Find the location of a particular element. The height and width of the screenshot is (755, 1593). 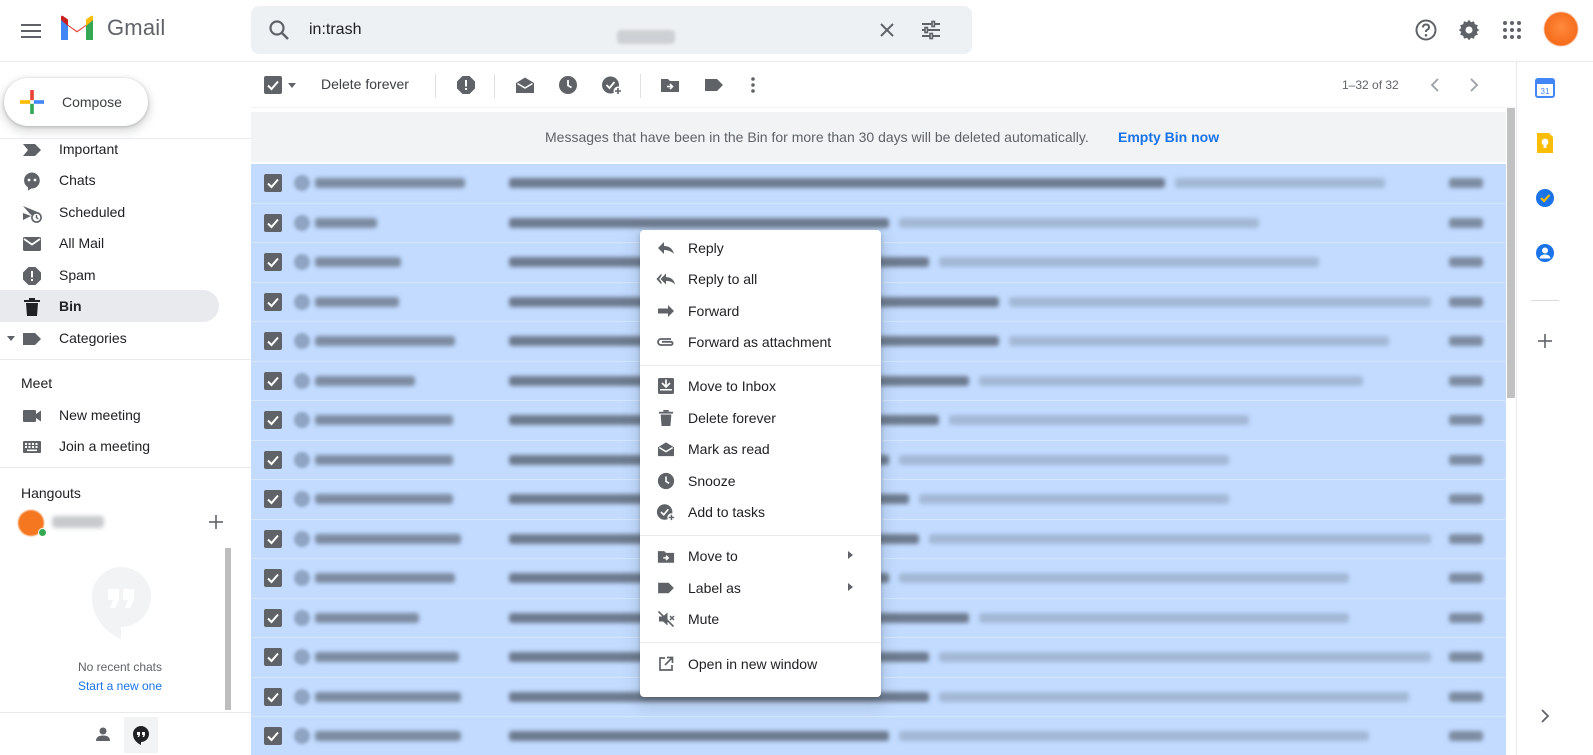

older-chevron-right-icon is located at coordinates (1474, 85).